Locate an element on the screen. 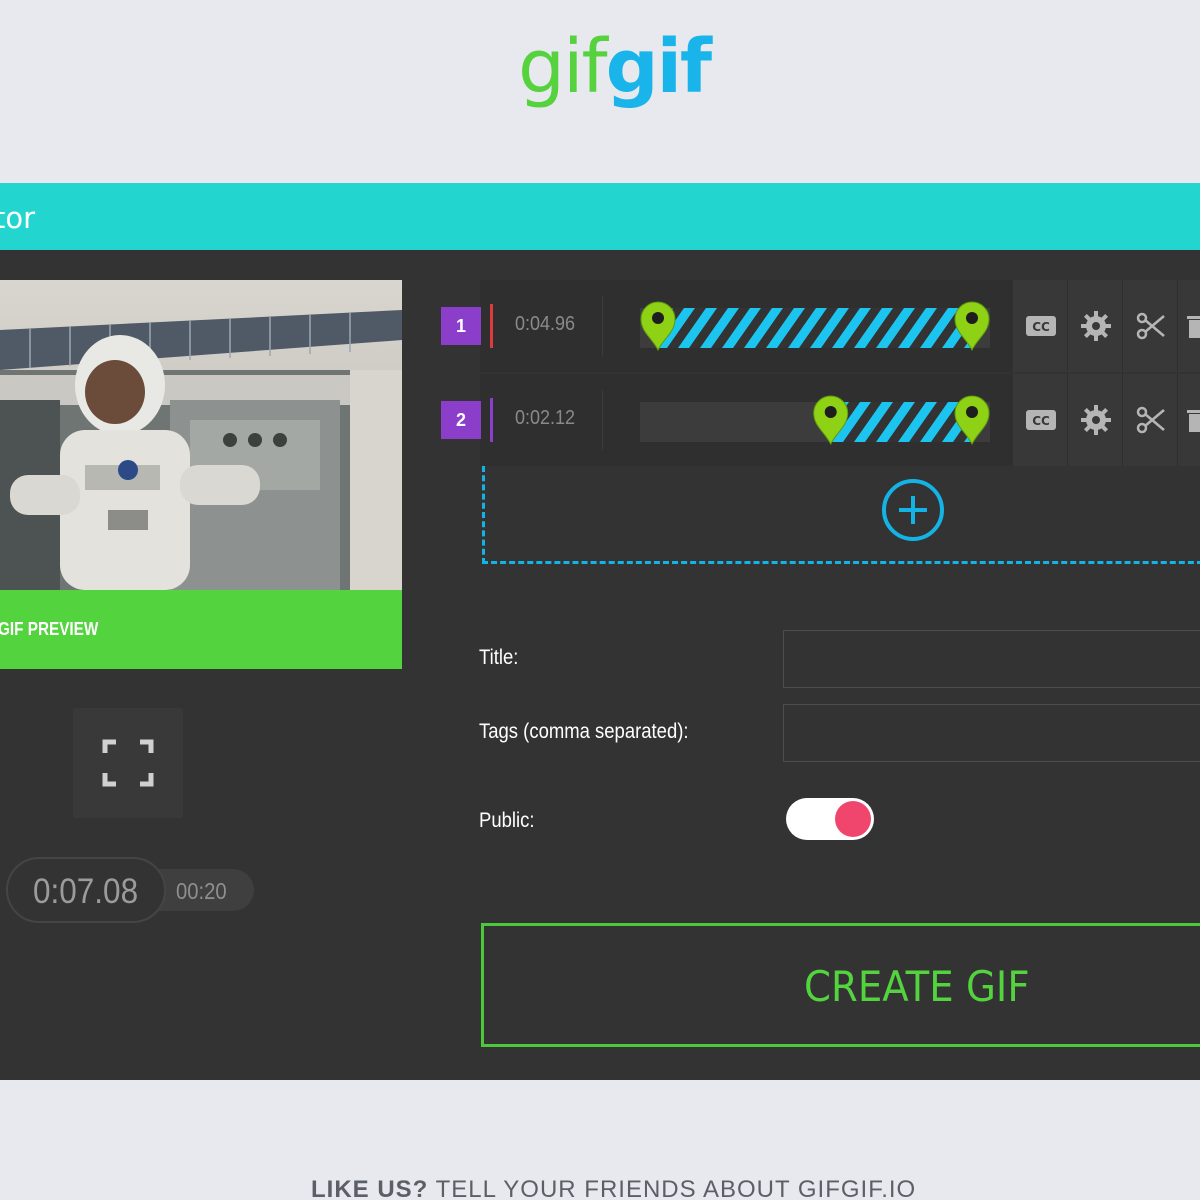 This screenshot has width=1200, height=1200. current-time-text: 0:07.08 is located at coordinates (86, 891).